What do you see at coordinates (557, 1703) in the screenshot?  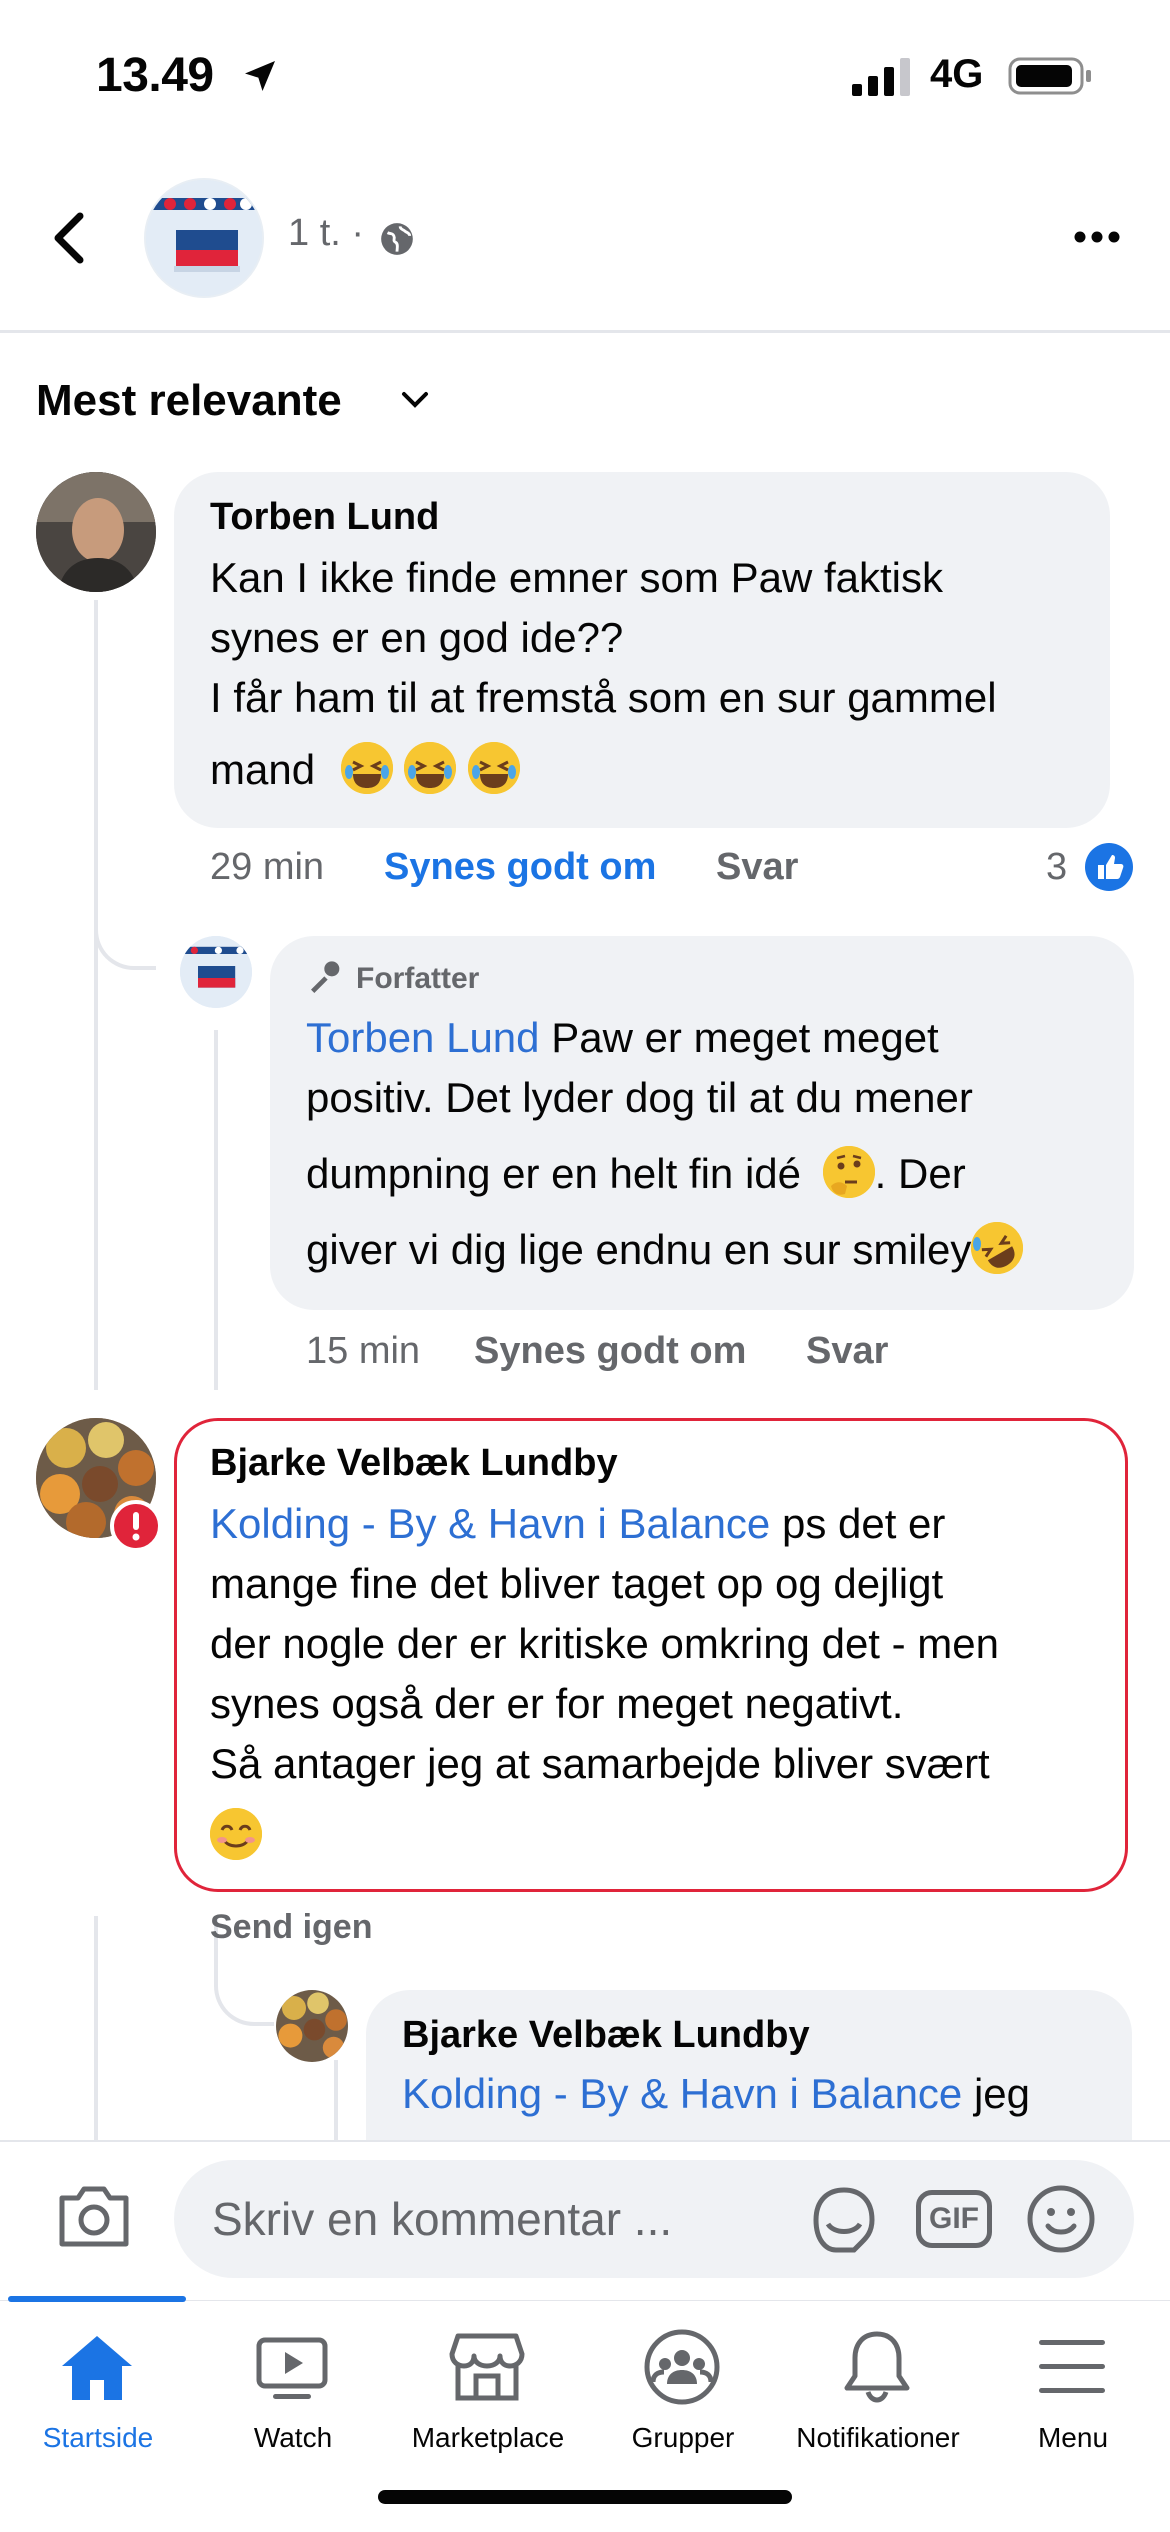 I see `comment-line: synes også der er for meget negativt.` at bounding box center [557, 1703].